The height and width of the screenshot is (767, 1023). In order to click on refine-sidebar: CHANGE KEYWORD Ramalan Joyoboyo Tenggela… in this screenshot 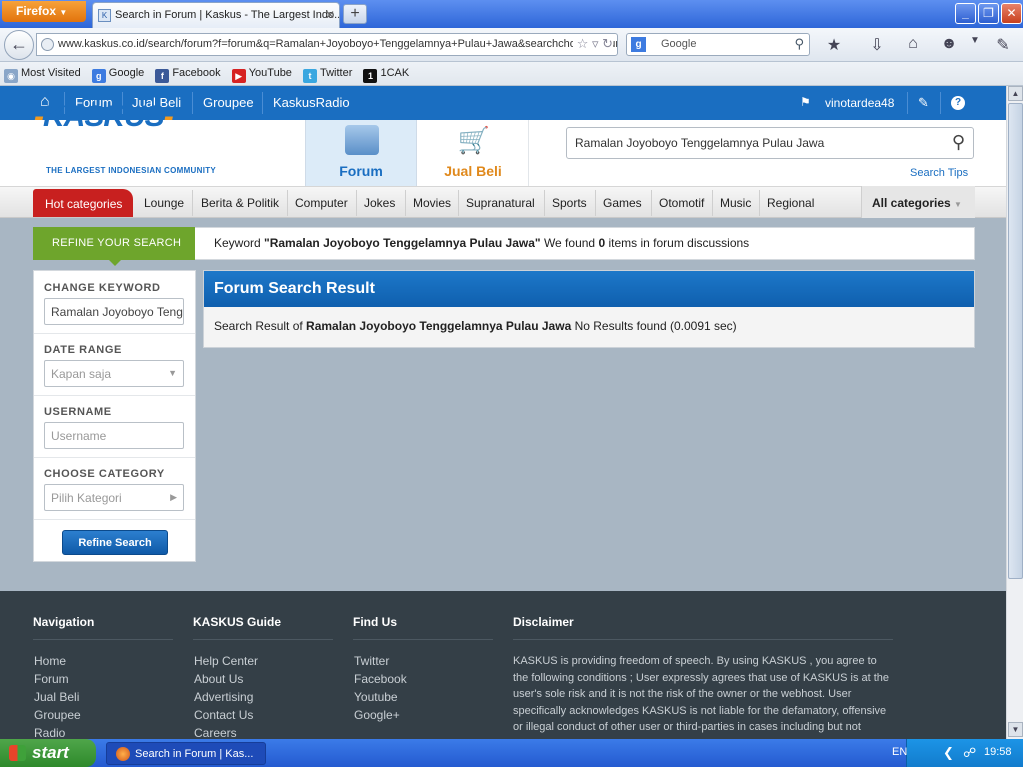, I will do `click(114, 416)`.